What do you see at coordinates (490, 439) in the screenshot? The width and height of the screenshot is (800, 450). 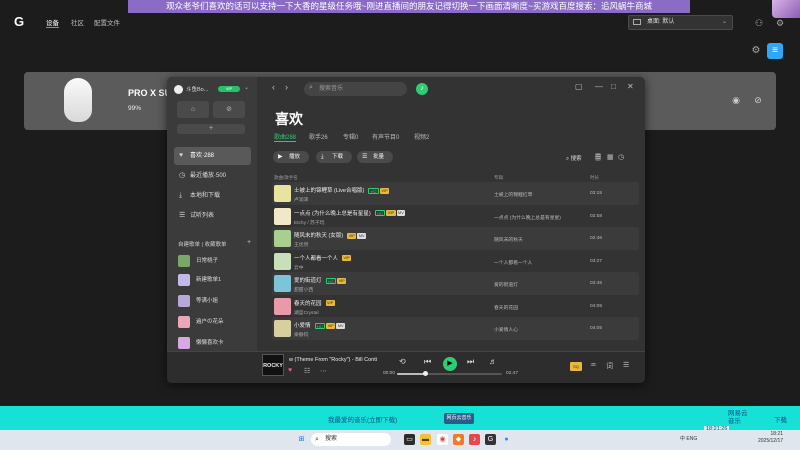 I see `ghub-icon: G` at bounding box center [490, 439].